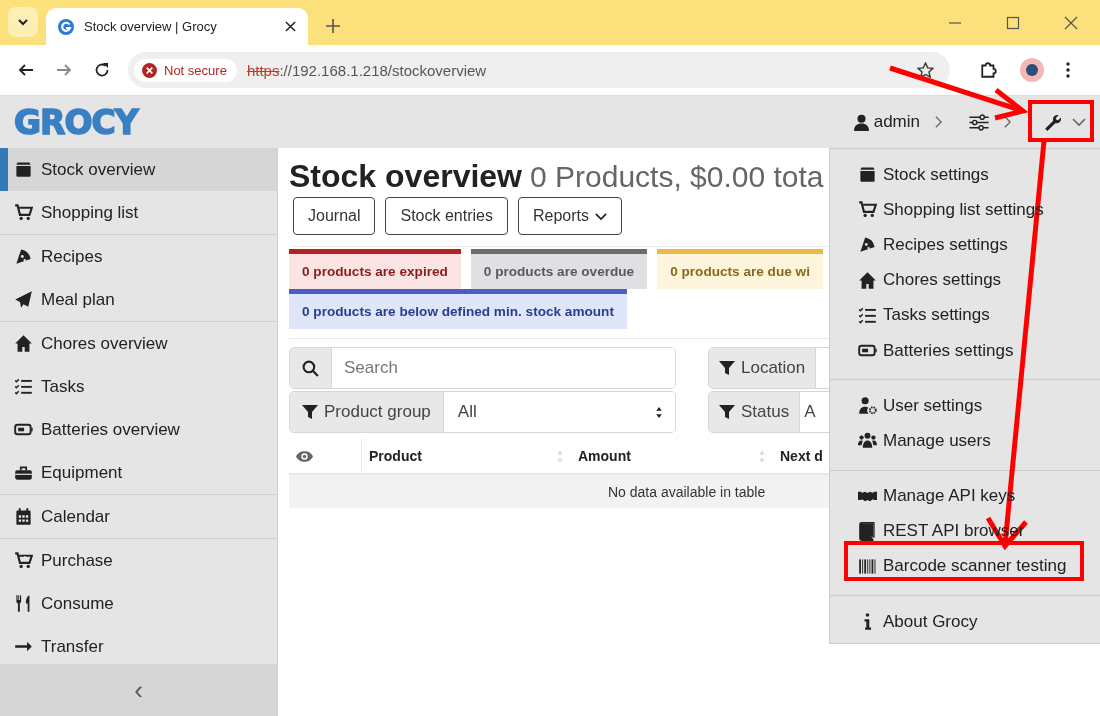  What do you see at coordinates (604, 456) in the screenshot?
I see `column-header: Amount` at bounding box center [604, 456].